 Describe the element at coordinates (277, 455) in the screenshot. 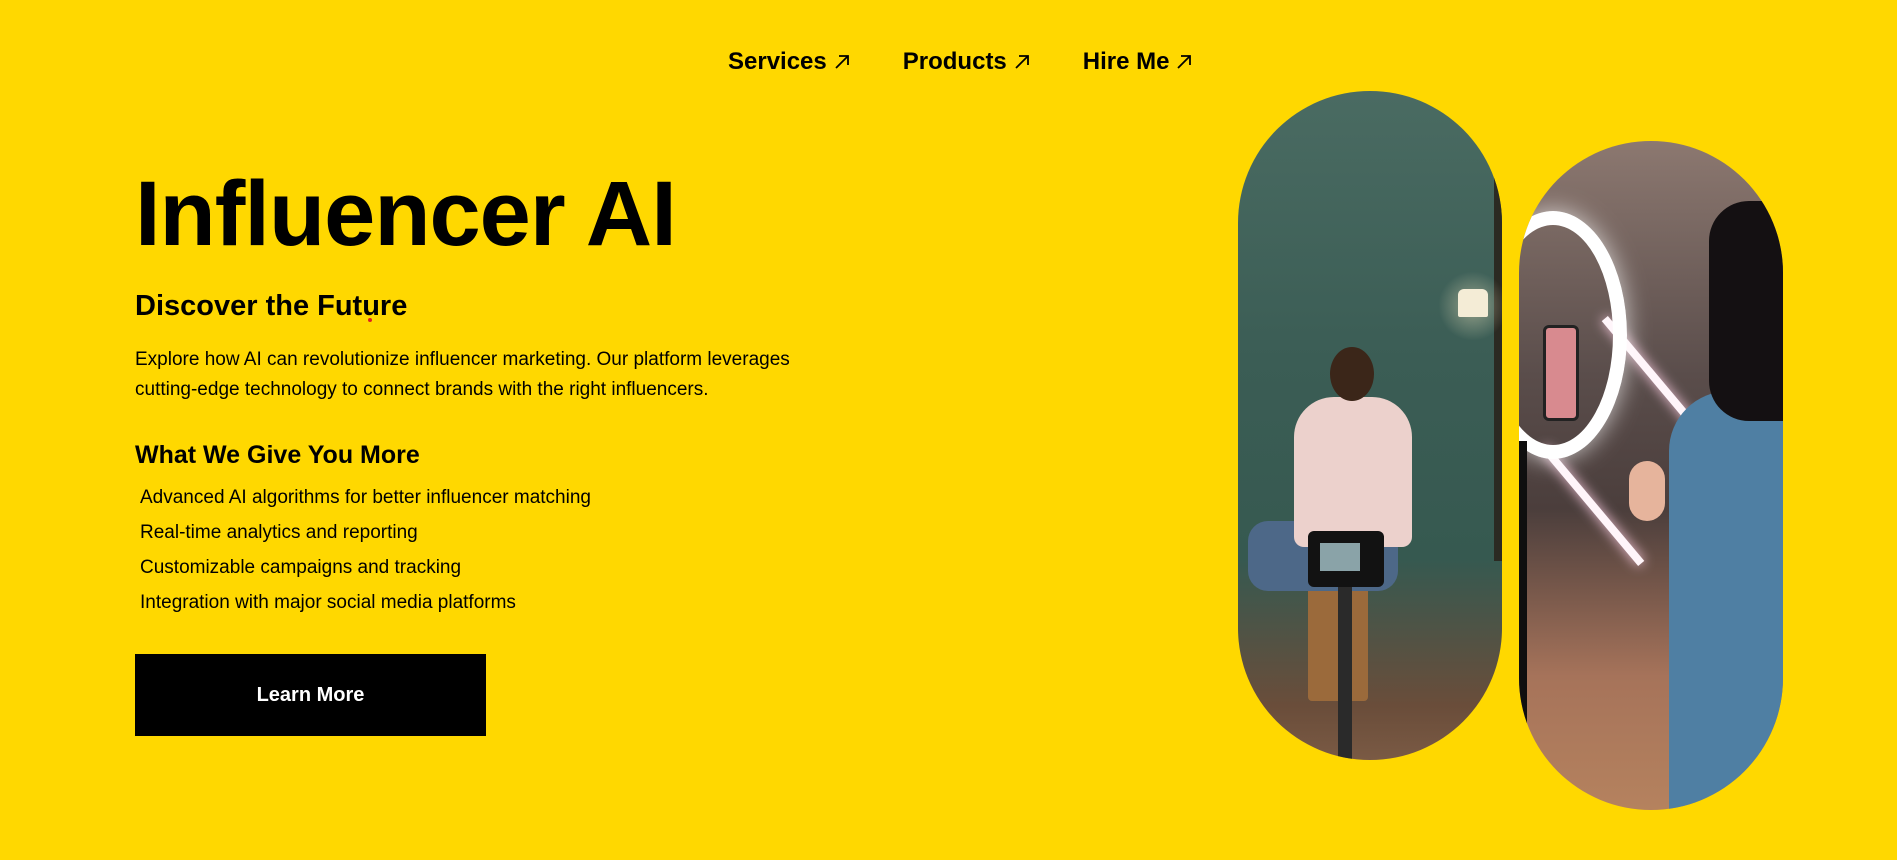

I see `features-heading: What We Give You More` at that location.